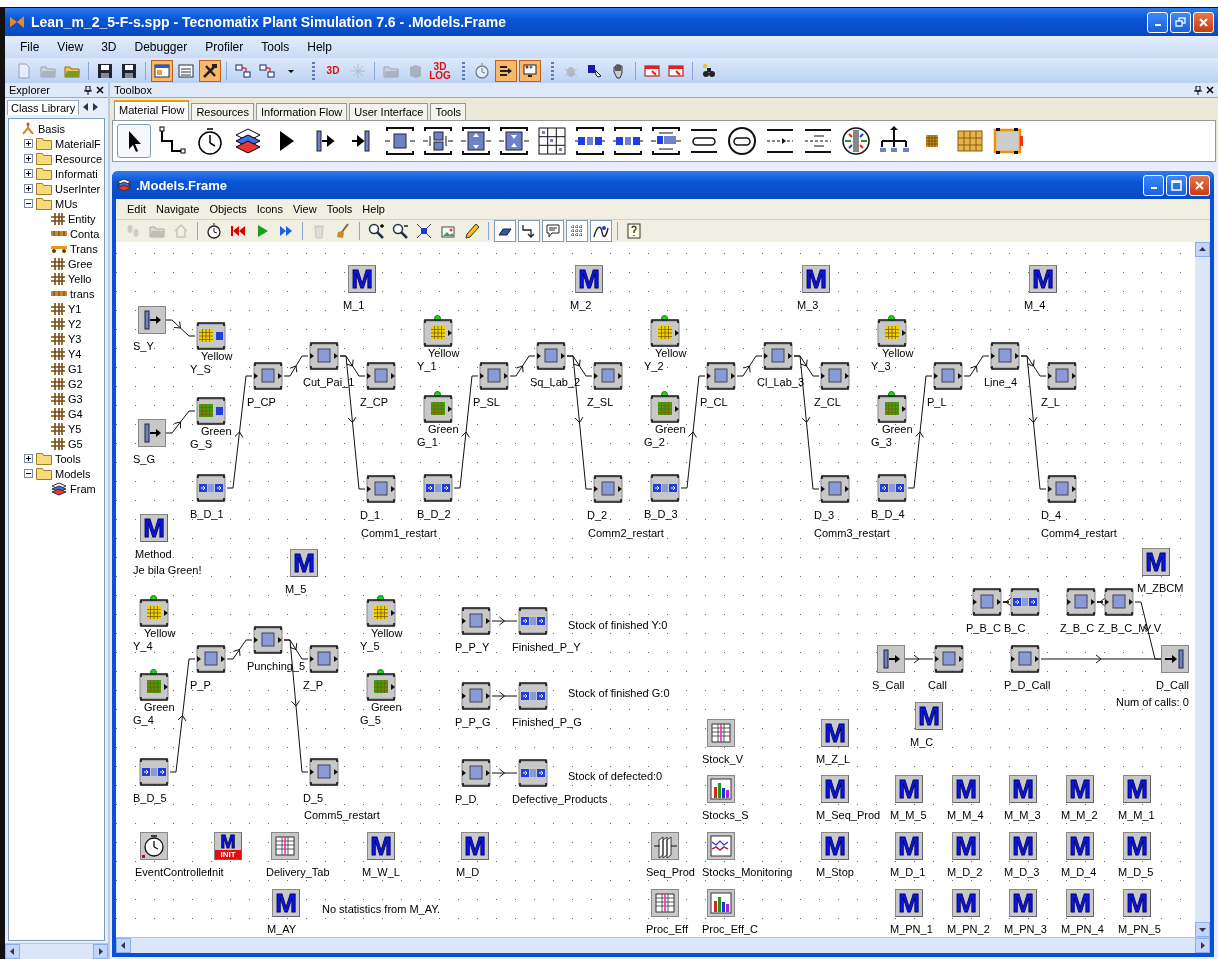  What do you see at coordinates (161, 47) in the screenshot?
I see `menu-item: Debugger` at bounding box center [161, 47].